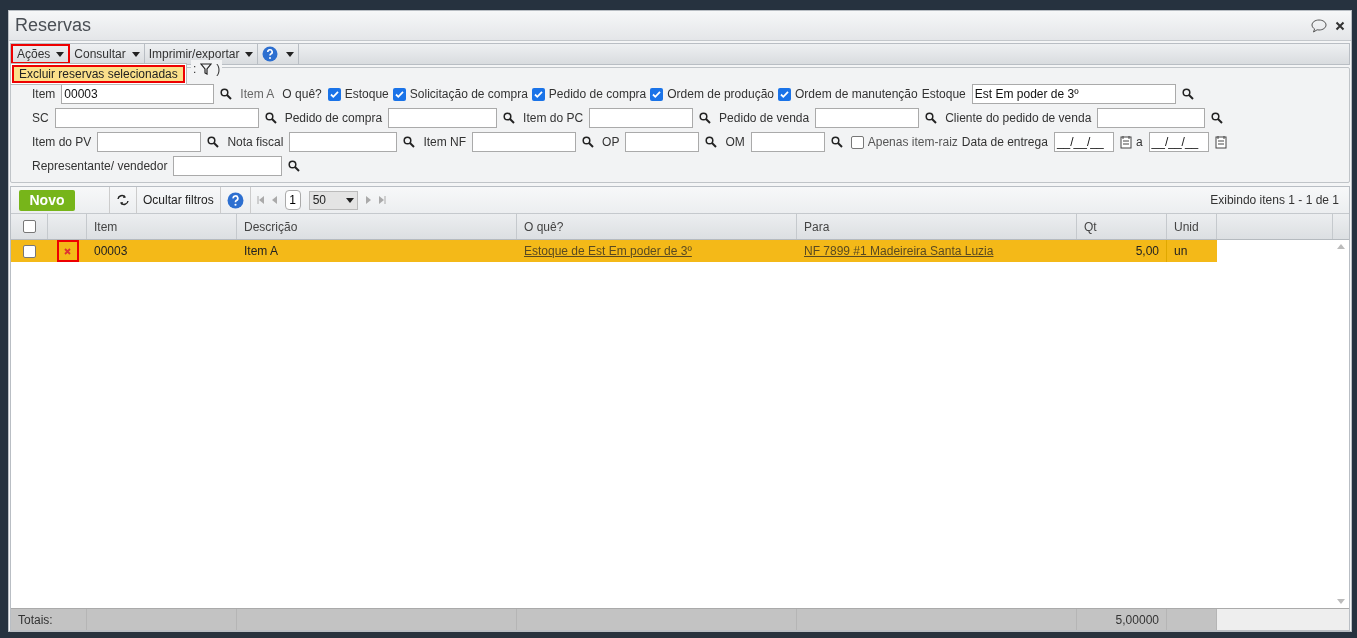 This screenshot has width=1357, height=638. What do you see at coordinates (53, 25) in the screenshot?
I see `window-title: Reservas` at bounding box center [53, 25].